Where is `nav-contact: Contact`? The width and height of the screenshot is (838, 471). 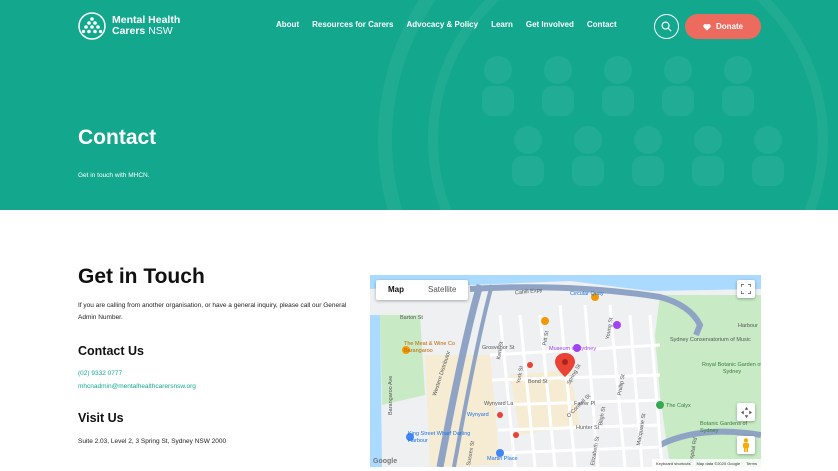
nav-contact: Contact is located at coordinates (602, 24).